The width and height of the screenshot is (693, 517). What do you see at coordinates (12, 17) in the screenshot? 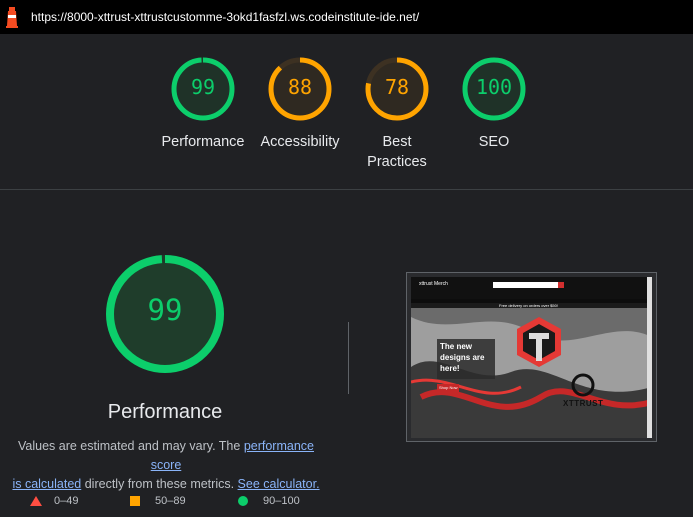
I see `lighthouse-icon` at bounding box center [12, 17].